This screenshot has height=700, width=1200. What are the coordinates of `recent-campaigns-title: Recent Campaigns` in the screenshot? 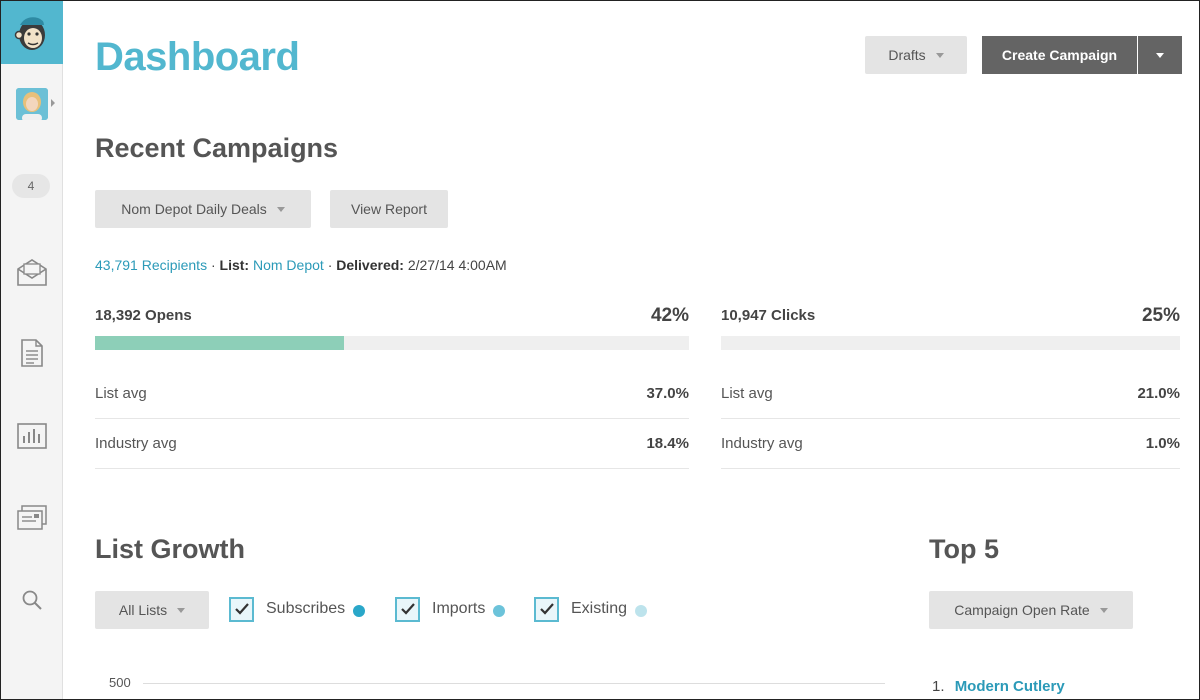 It's located at (217, 148).